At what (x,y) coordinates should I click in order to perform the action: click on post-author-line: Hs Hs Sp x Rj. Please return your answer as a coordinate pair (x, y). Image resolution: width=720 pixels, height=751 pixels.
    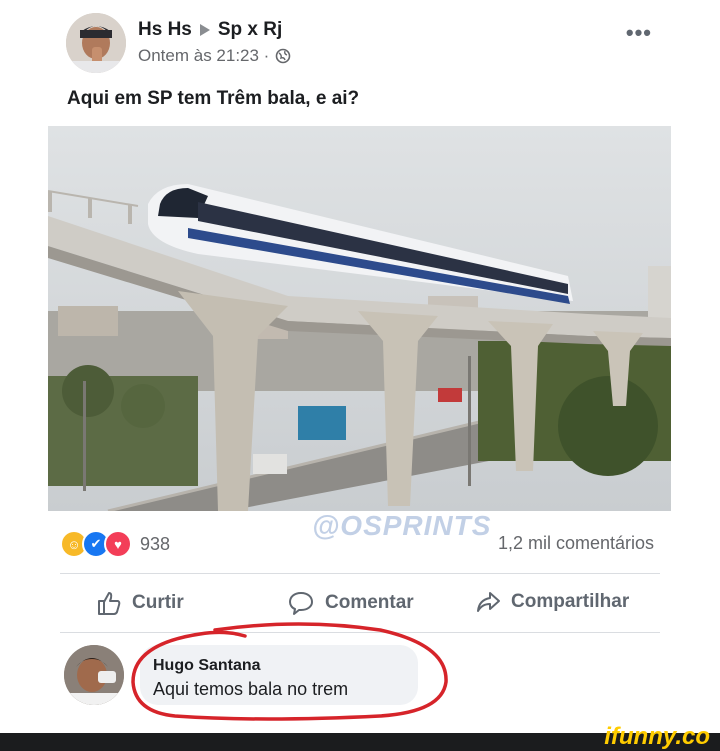
    Looking at the image, I should click on (210, 30).